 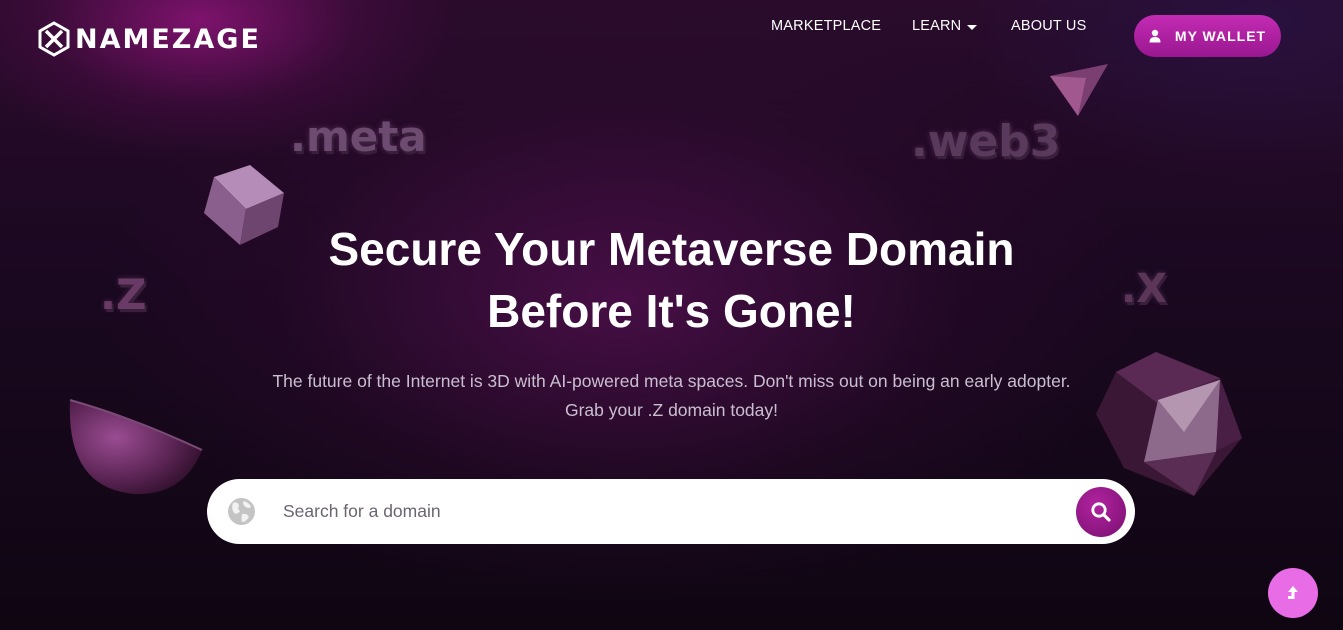 What do you see at coordinates (1048, 26) in the screenshot?
I see `nav-about-us: ABOUT US` at bounding box center [1048, 26].